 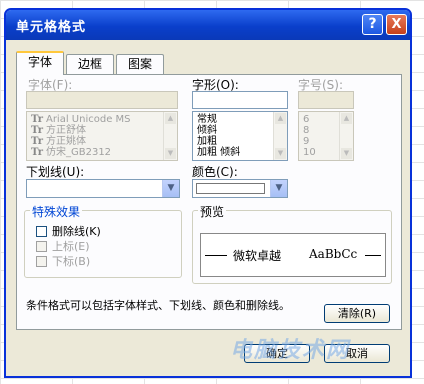 What do you see at coordinates (396, 24) in the screenshot?
I see `close-button: X` at bounding box center [396, 24].